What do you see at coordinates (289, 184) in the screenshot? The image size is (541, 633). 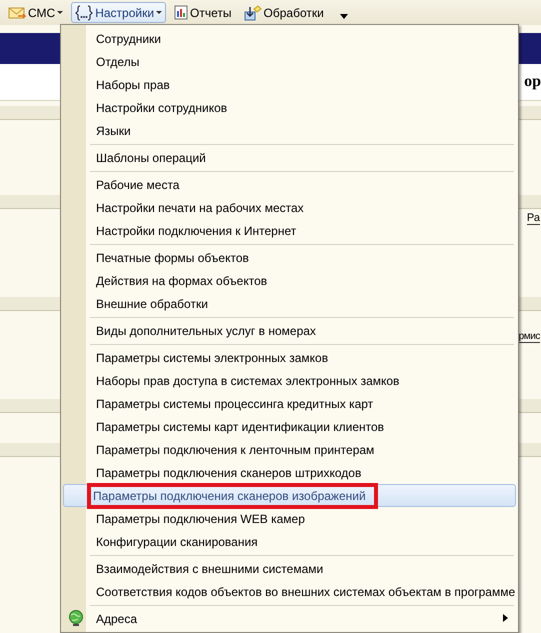 I see `menu-item: Рабочие места` at bounding box center [289, 184].